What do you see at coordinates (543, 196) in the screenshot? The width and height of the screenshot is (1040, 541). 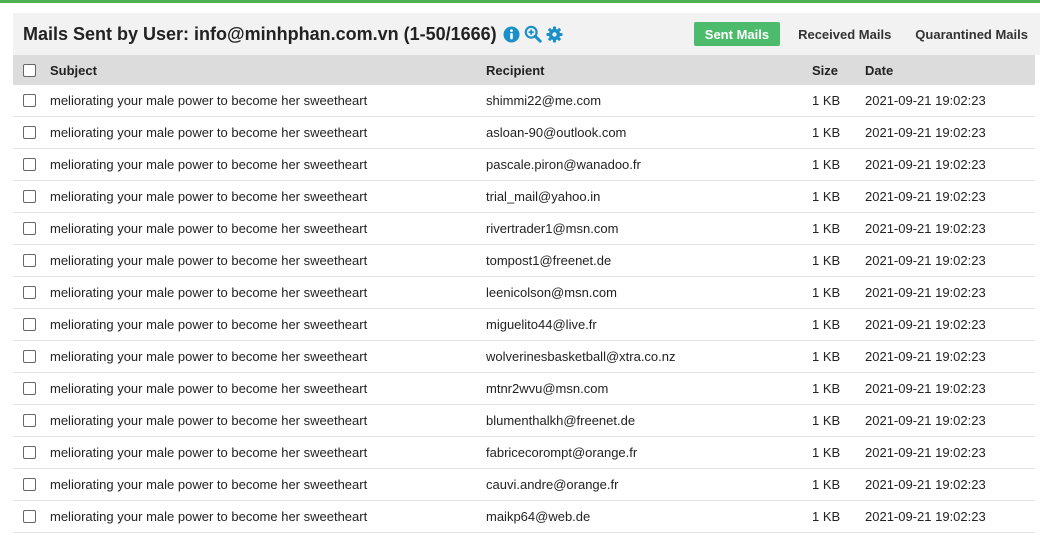 I see `row-recipient: trial_mail@yahoo.in` at bounding box center [543, 196].